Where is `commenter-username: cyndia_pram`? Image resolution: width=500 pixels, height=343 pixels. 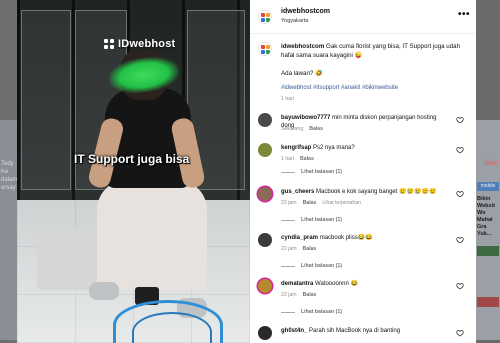 commenter-username: cyndia_pram is located at coordinates (299, 238).